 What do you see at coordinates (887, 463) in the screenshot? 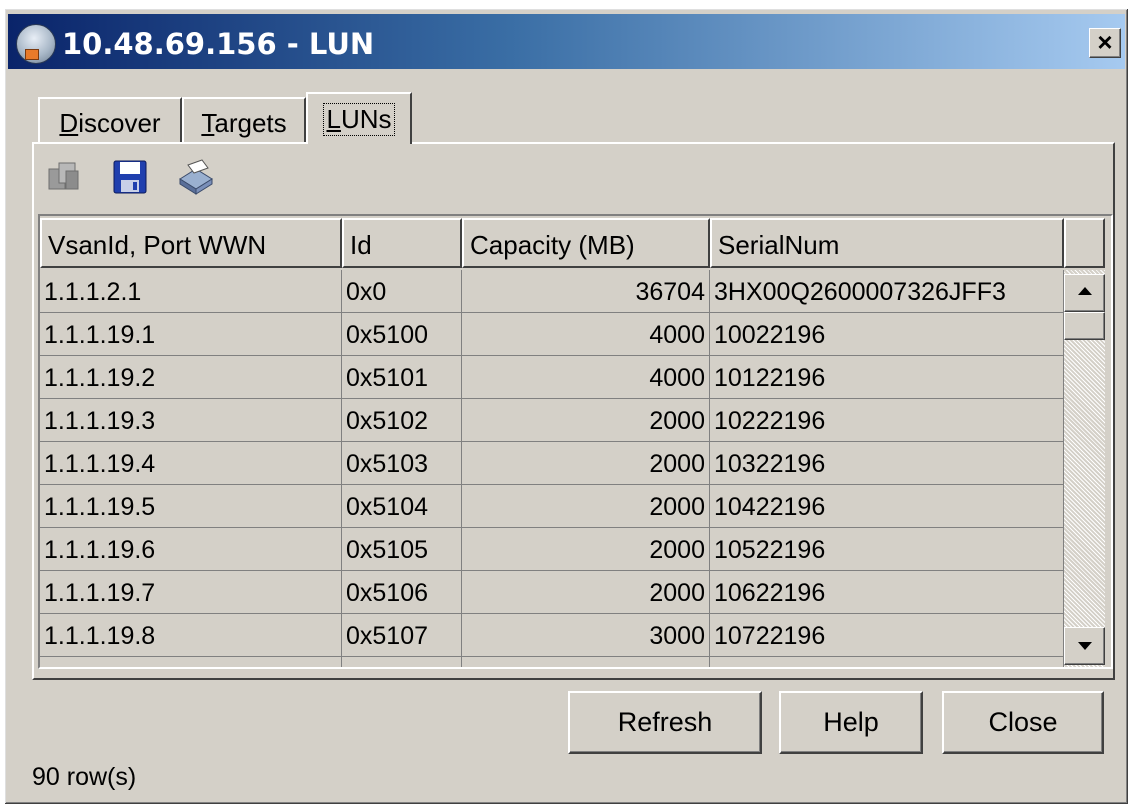
I see `cell-serialnum: 10322196` at bounding box center [887, 463].